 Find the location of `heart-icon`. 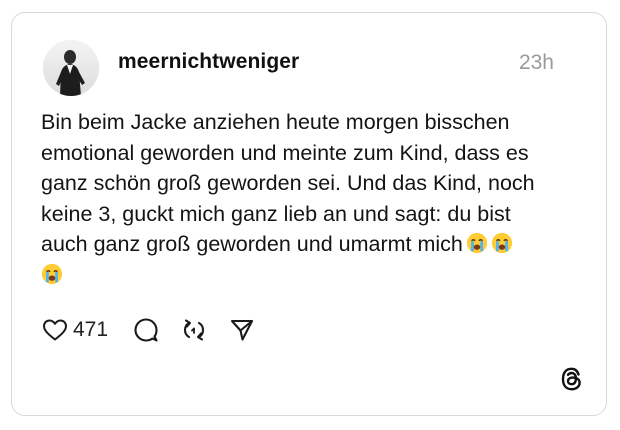

heart-icon is located at coordinates (55, 330).